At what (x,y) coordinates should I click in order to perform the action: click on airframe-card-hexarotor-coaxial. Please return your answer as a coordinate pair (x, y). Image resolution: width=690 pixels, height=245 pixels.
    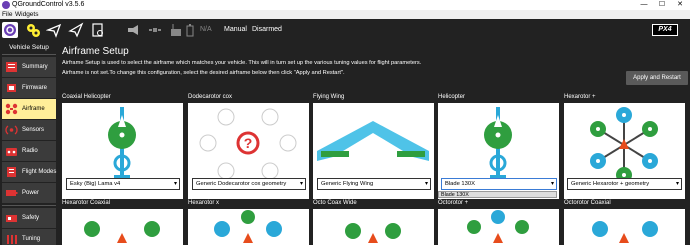
    Looking at the image, I should click on (122, 227).